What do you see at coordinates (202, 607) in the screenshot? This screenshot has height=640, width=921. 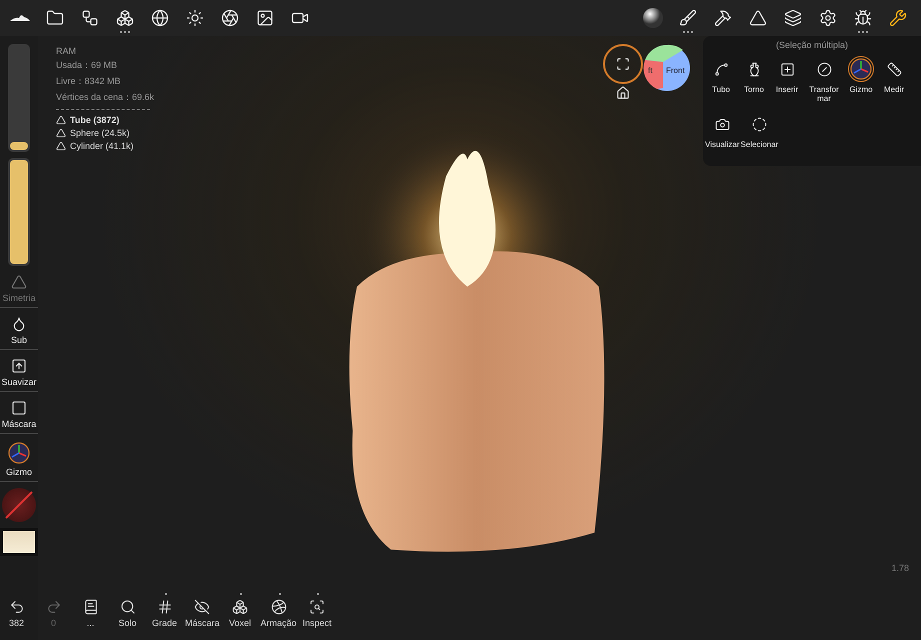 I see `eye-off-icon` at bounding box center [202, 607].